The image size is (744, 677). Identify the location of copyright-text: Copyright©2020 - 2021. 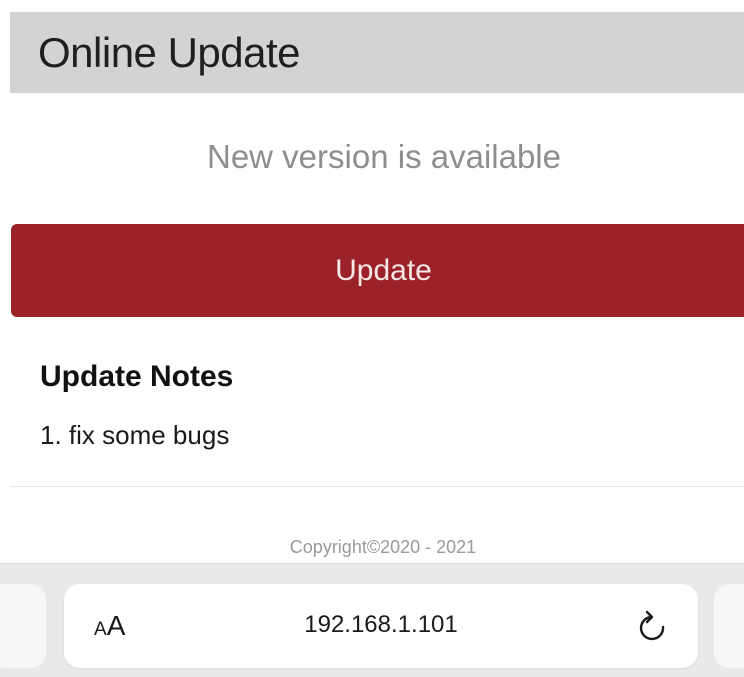
(383, 547).